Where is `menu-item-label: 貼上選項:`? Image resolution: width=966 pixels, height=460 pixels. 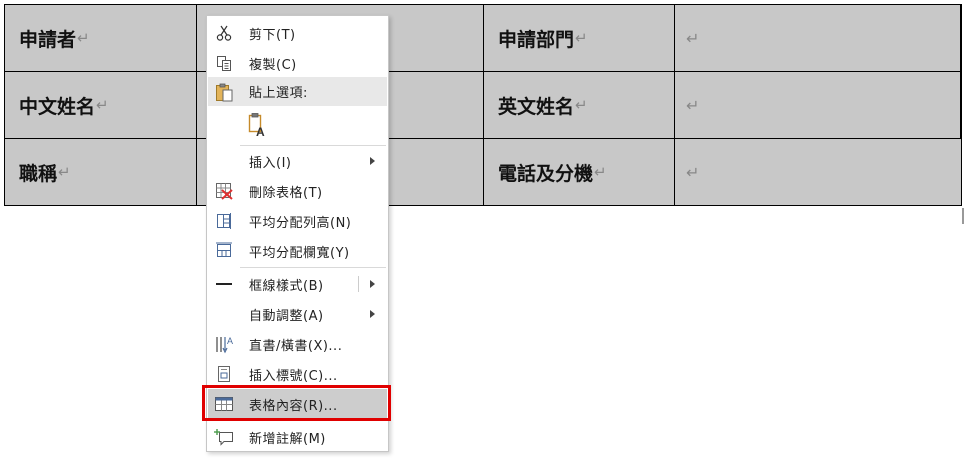
menu-item-label: 貼上選項: is located at coordinates (278, 93).